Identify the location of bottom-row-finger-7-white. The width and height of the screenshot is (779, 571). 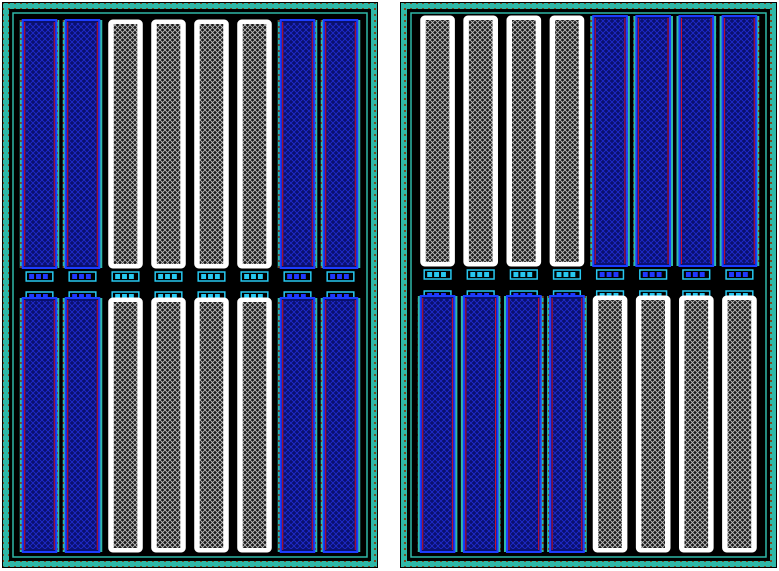
(696, 424).